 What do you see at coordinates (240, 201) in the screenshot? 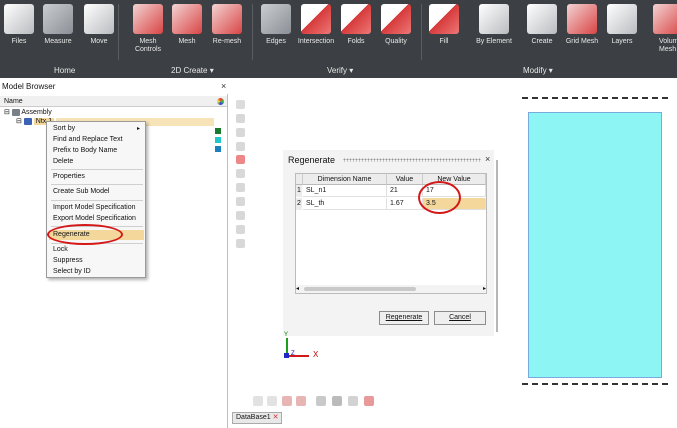
I see `node-tool-icon` at bounding box center [240, 201].